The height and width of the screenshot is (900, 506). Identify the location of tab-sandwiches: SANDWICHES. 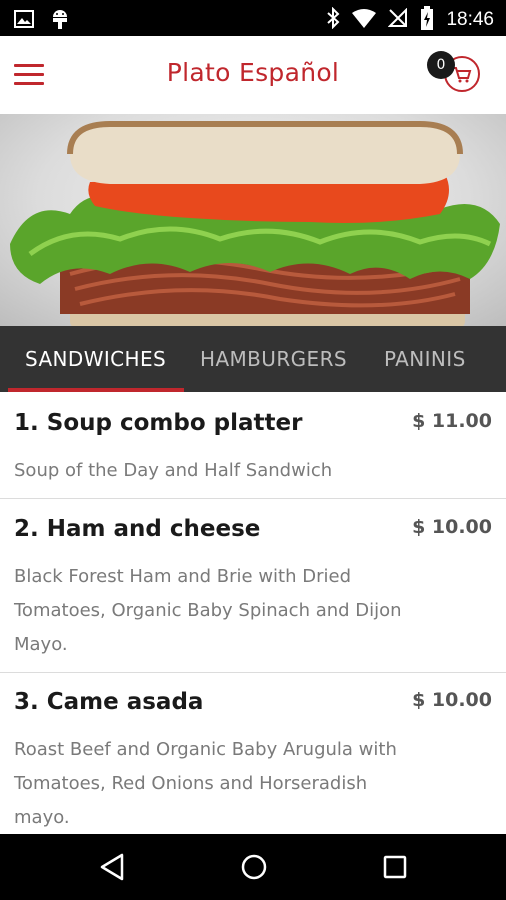
(95, 359).